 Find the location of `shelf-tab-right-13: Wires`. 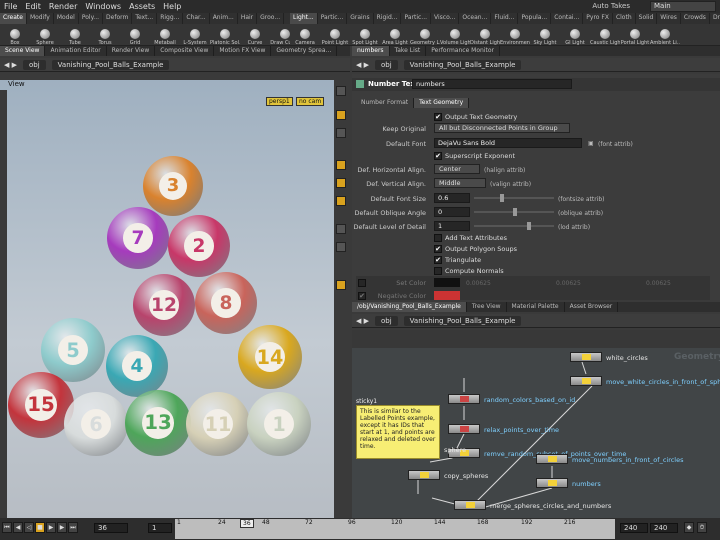

shelf-tab-right-13: Wires is located at coordinates (669, 18).